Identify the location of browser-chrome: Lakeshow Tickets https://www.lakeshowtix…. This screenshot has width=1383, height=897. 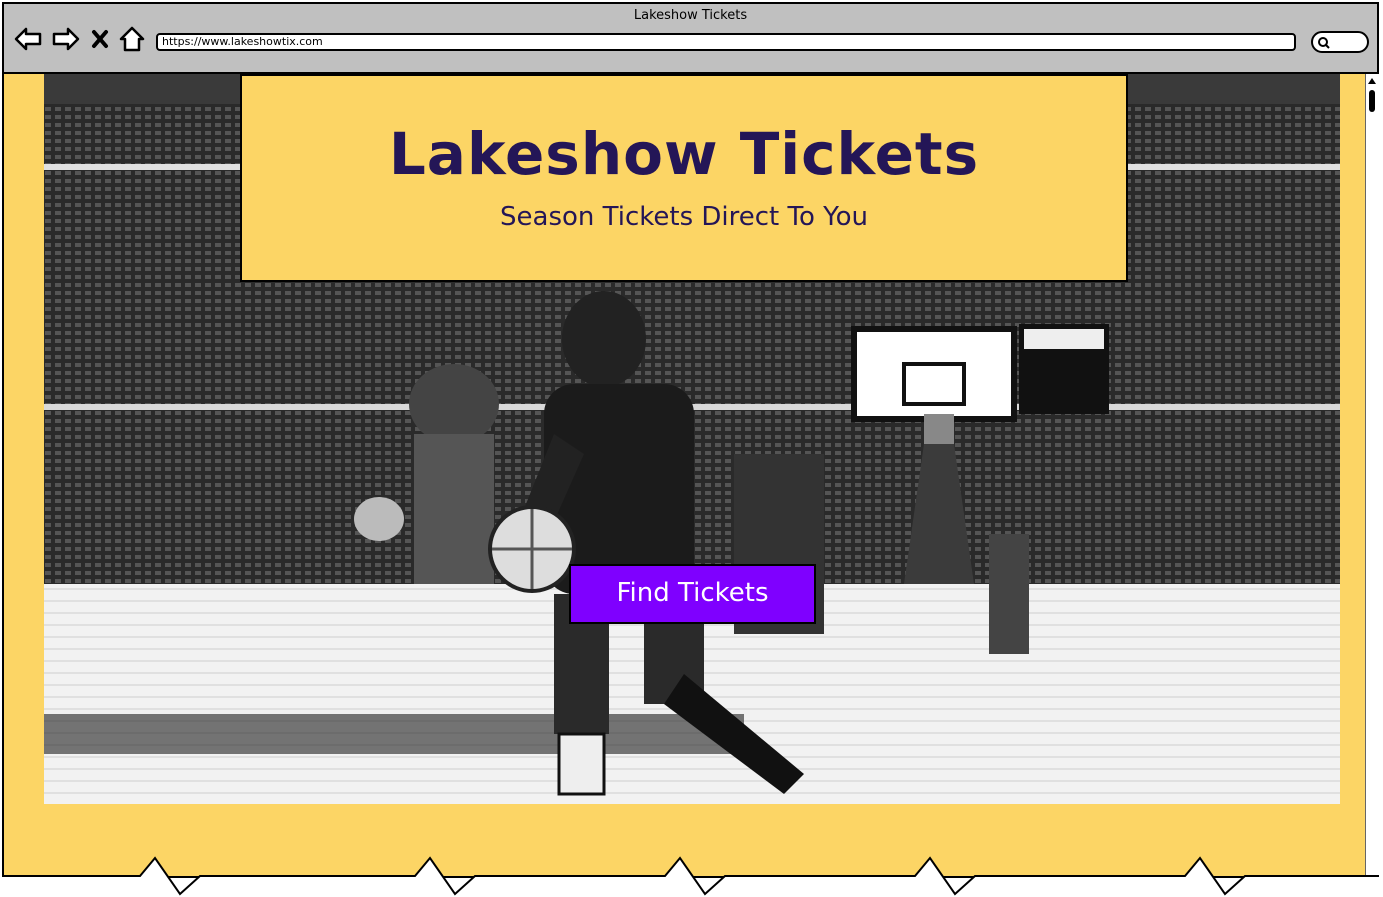
(690, 39).